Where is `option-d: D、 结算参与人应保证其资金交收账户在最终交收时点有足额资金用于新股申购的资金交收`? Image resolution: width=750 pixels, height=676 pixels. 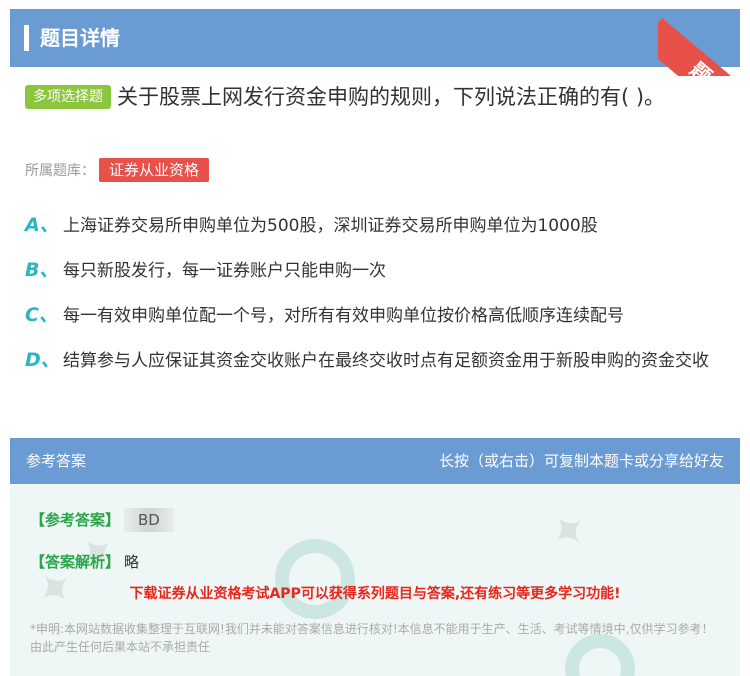
option-d: D、 结算参与人应保证其资金交收账户在最终交收时点有足额资金用于新股申购的资金交收 is located at coordinates (375, 360).